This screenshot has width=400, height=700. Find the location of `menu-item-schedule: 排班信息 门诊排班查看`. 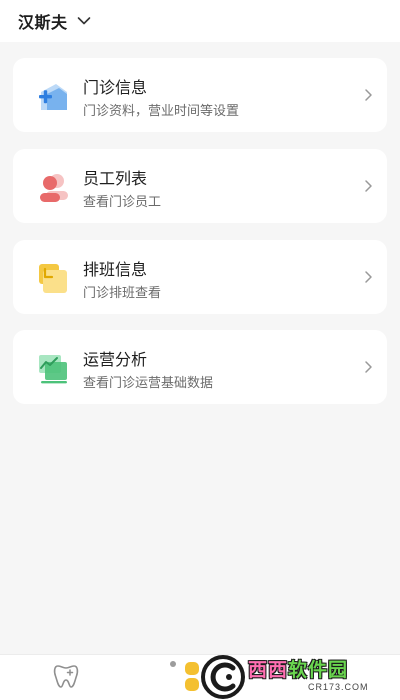

menu-item-schedule: 排班信息 门诊排班查看 is located at coordinates (200, 277).